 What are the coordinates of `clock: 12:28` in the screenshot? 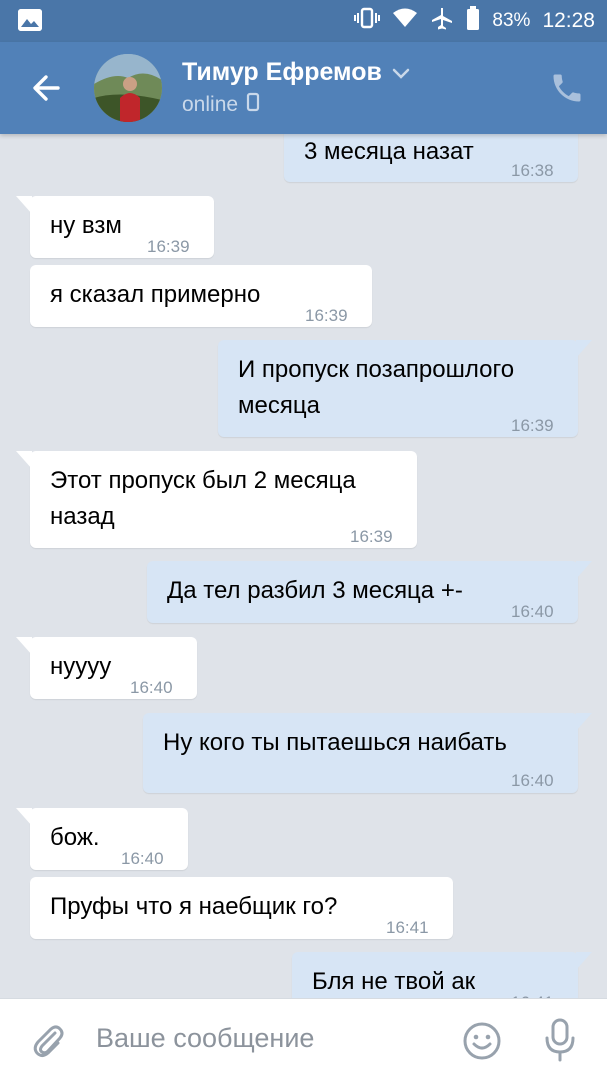 It's located at (568, 20).